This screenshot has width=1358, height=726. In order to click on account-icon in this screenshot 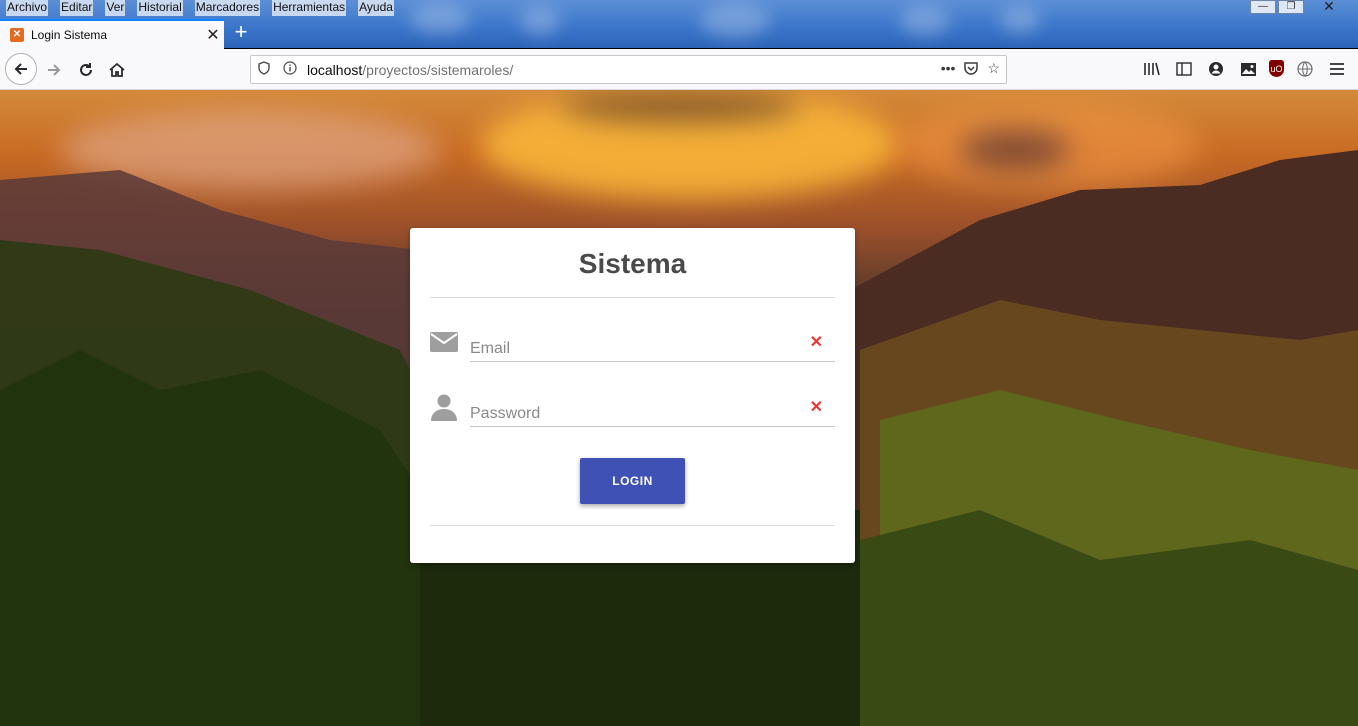, I will do `click(1216, 69)`.